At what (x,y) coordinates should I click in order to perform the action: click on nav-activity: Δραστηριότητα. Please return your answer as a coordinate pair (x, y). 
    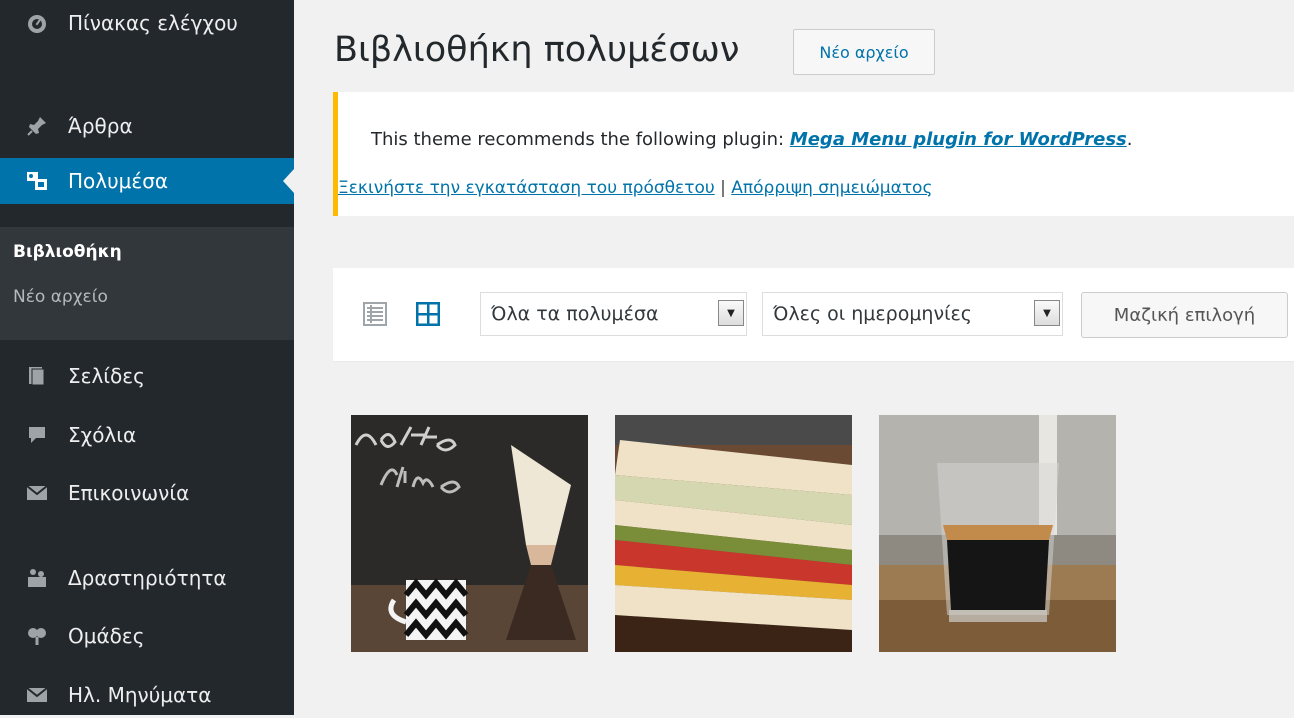
    Looking at the image, I should click on (147, 578).